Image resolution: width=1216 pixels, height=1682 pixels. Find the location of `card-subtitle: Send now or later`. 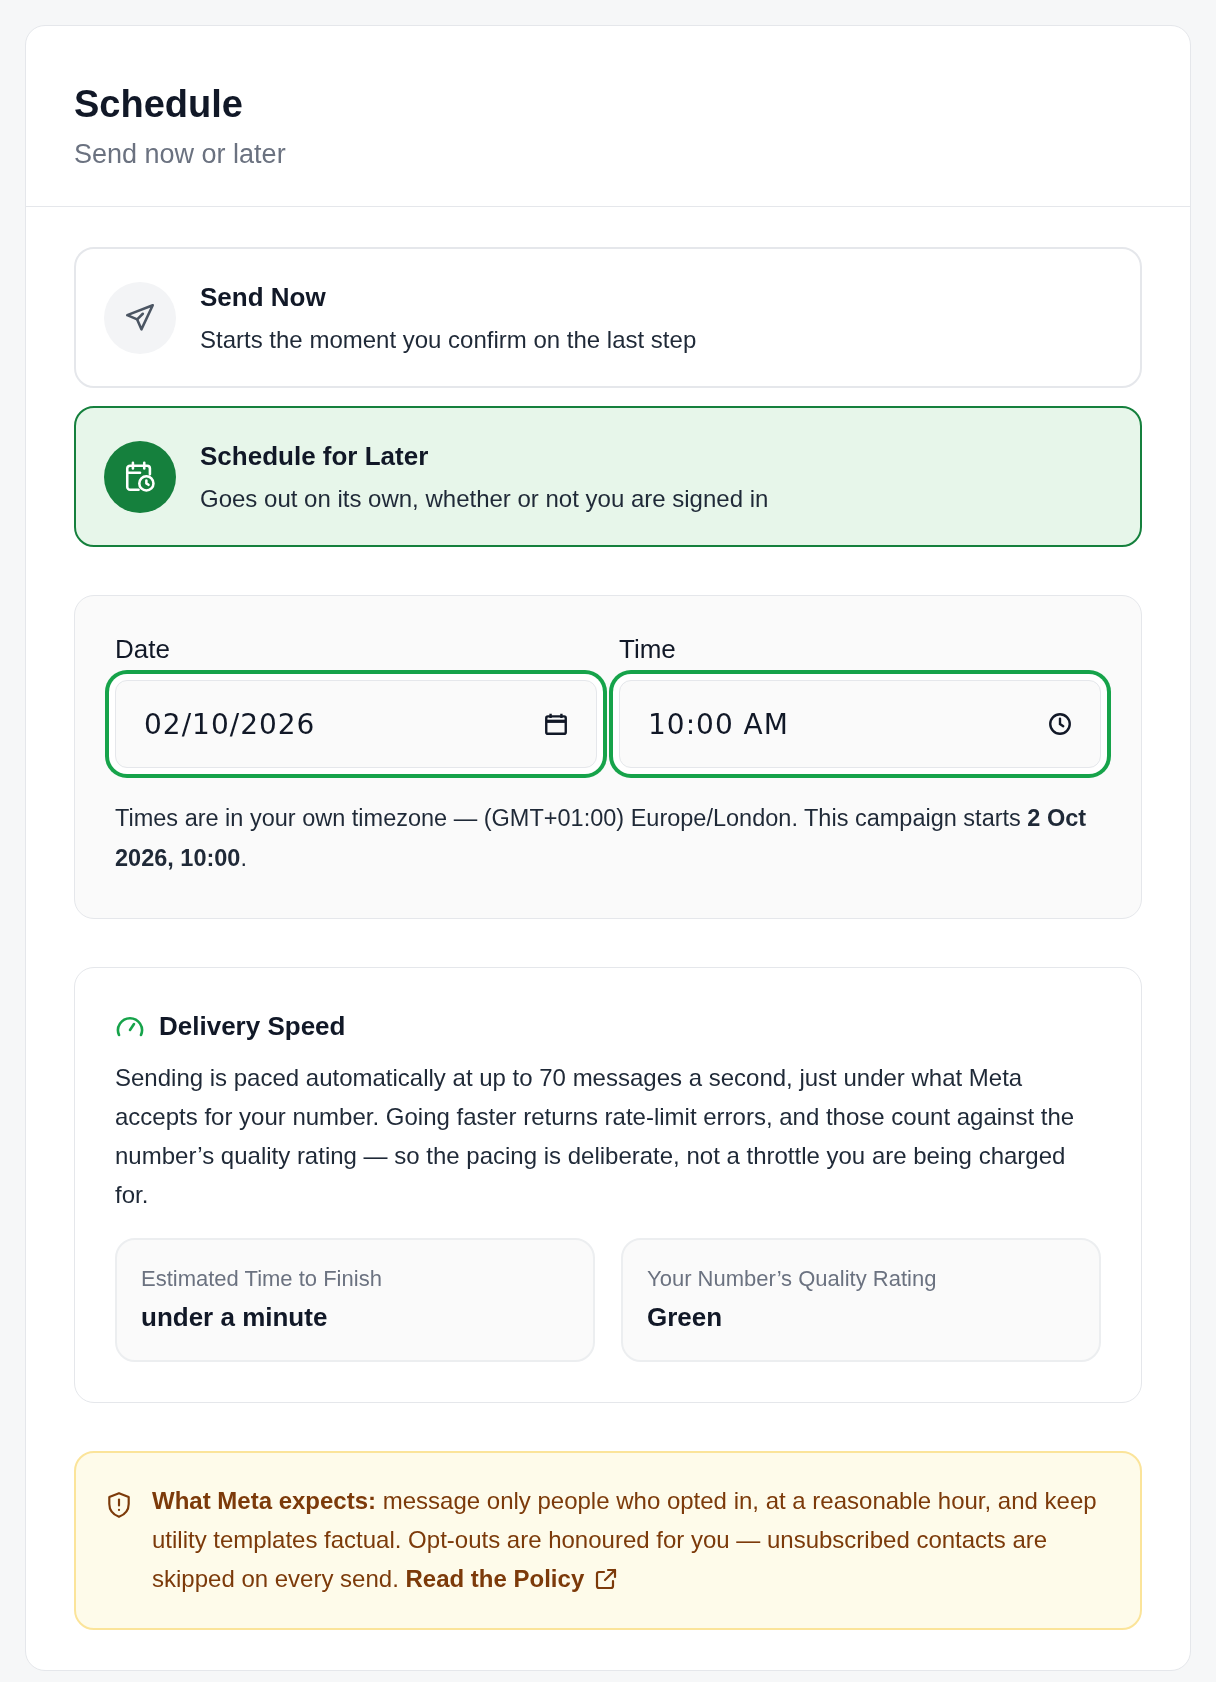

card-subtitle: Send now or later is located at coordinates (180, 154).